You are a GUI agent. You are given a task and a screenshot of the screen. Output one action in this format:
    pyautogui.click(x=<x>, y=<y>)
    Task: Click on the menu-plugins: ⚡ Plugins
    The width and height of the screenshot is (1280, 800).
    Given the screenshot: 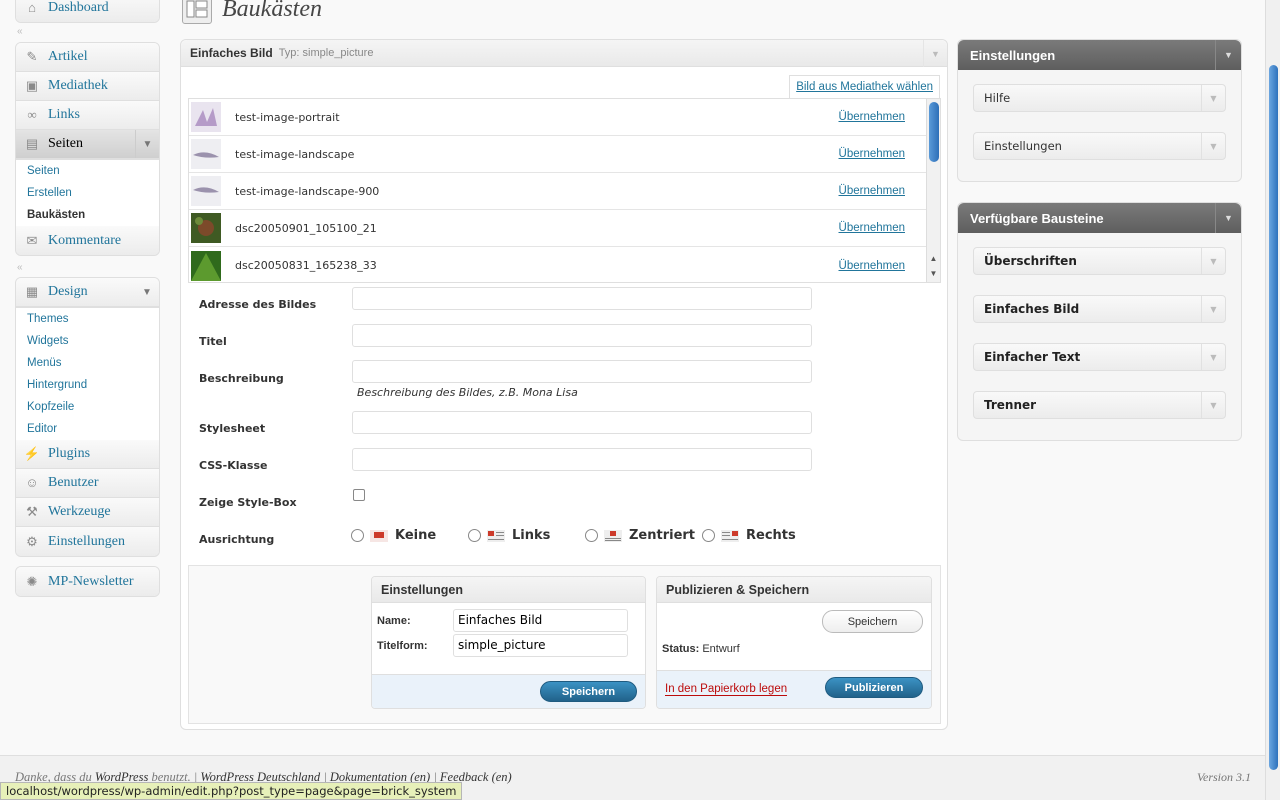 What is the action you would take?
    pyautogui.click(x=87, y=454)
    